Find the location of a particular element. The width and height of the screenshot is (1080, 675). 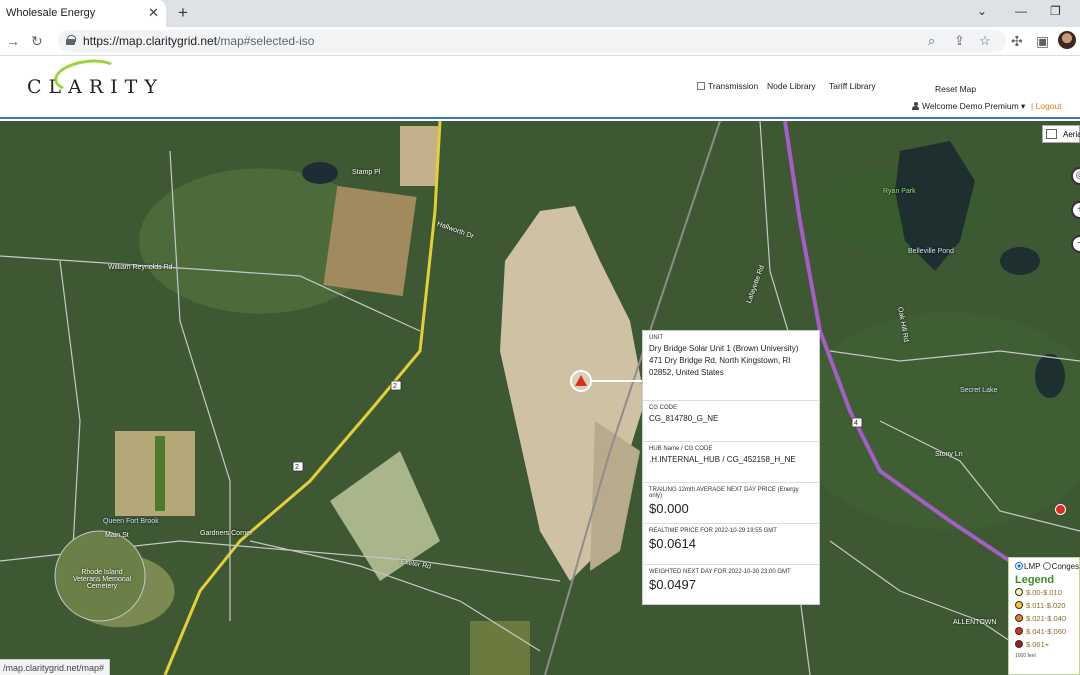

lmp-radio is located at coordinates (1019, 566).